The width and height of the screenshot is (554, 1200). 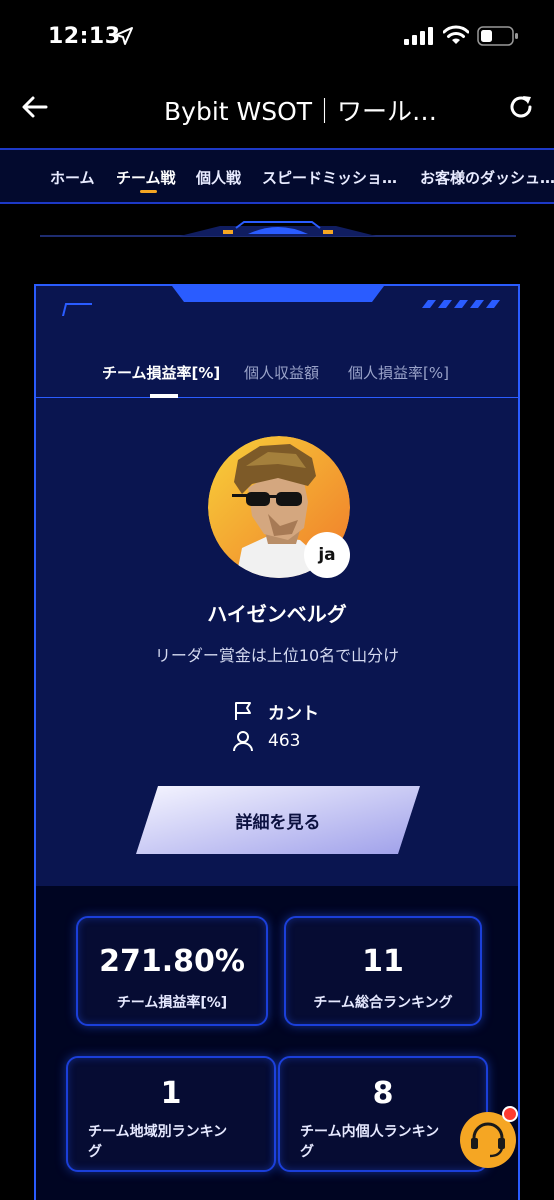 I want to click on stat-card-team-pnl-rate: 271.80% チーム損益率[%], so click(x=172, y=971).